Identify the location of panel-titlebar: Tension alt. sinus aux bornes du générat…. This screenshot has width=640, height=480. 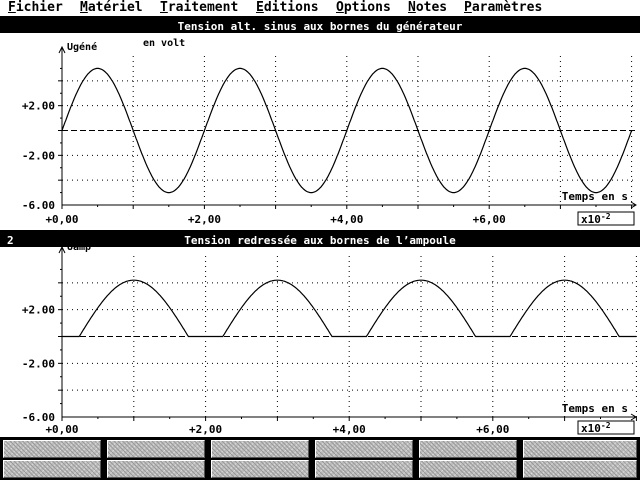
(320, 26).